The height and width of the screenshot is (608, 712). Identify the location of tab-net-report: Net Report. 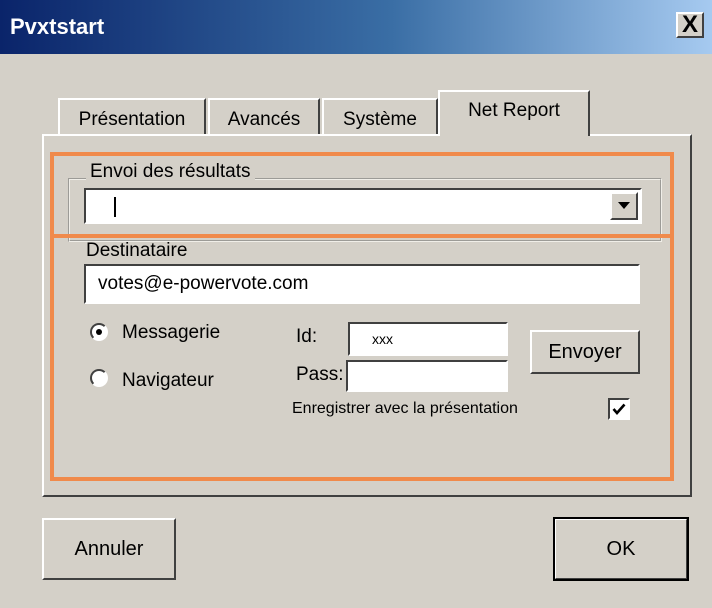
(514, 113).